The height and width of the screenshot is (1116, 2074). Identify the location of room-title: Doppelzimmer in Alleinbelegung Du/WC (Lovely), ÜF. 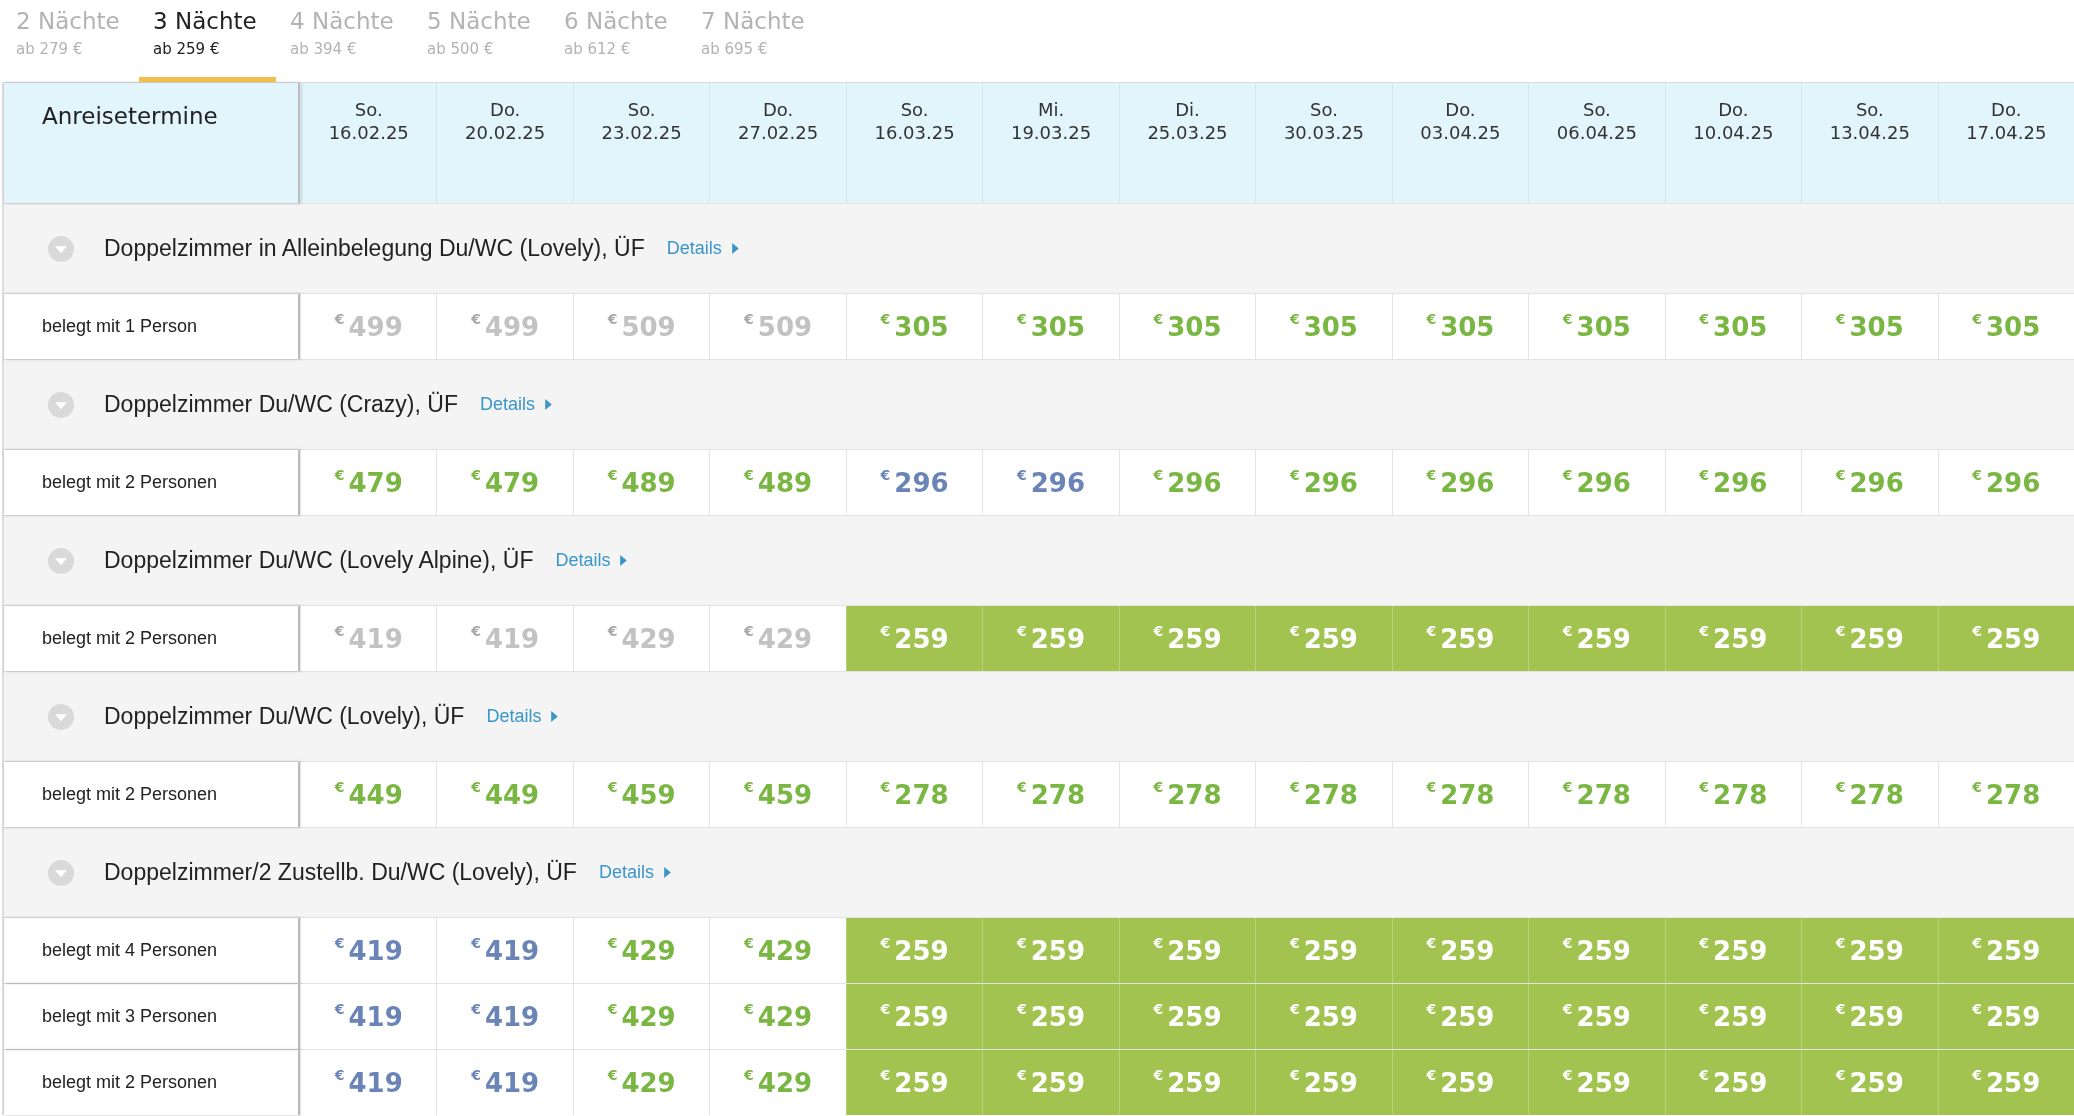
(374, 248).